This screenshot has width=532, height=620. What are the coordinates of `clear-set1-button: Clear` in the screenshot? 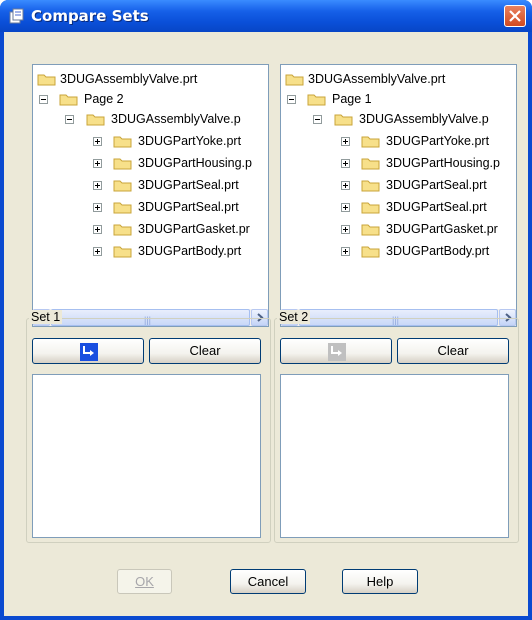 It's located at (205, 351).